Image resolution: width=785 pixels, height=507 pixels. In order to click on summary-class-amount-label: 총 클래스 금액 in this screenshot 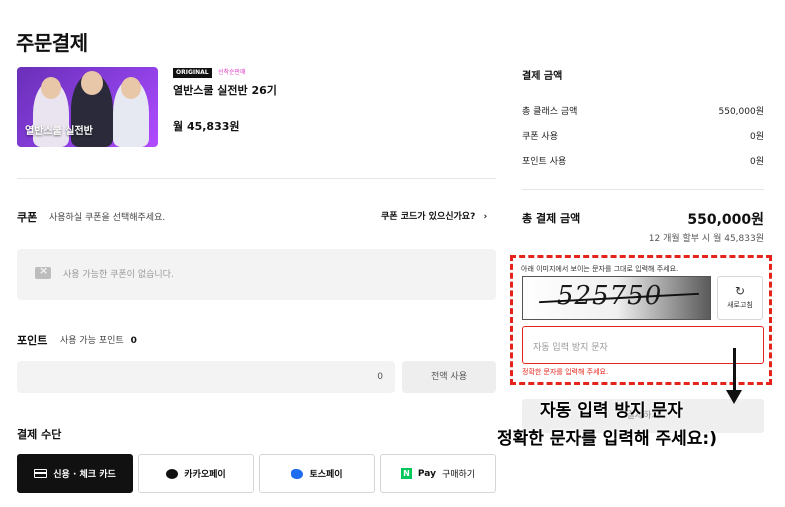, I will do `click(550, 112)`.